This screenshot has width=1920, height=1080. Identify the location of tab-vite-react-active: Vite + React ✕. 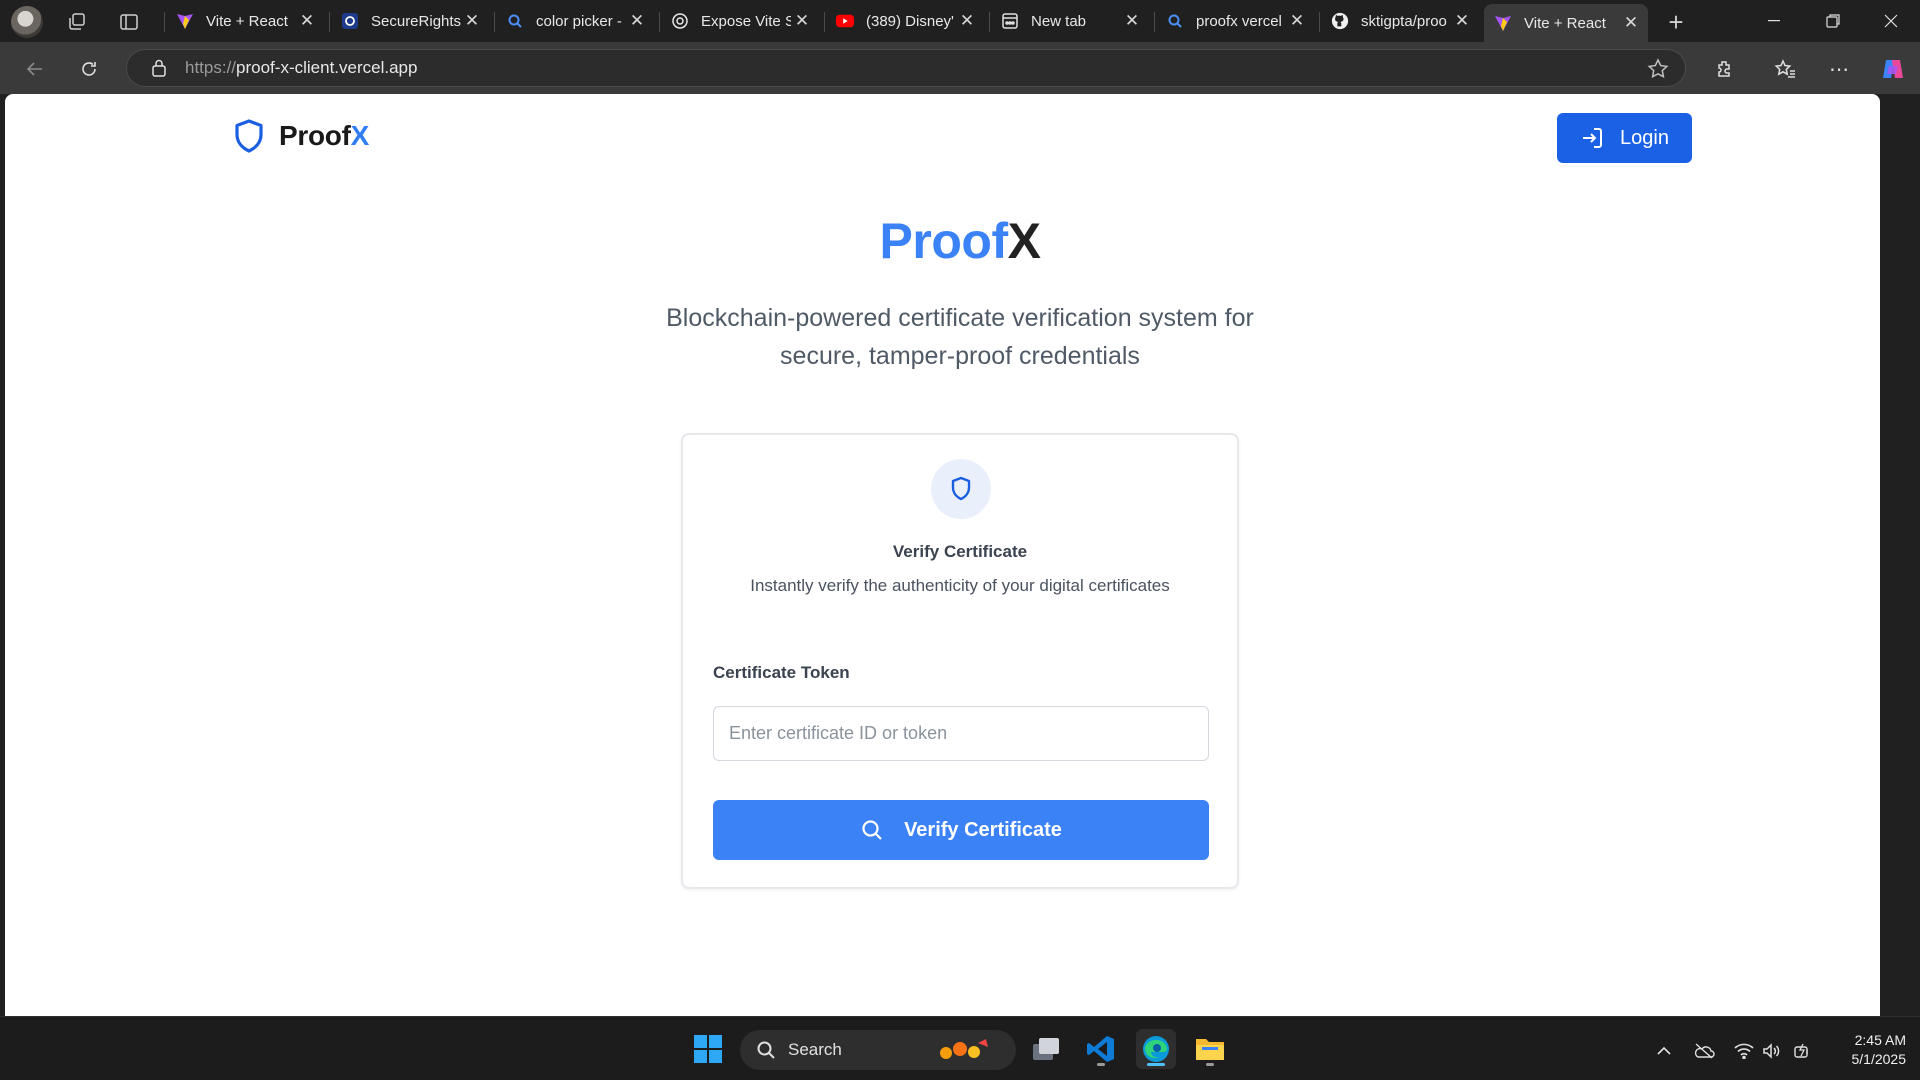
(1566, 23).